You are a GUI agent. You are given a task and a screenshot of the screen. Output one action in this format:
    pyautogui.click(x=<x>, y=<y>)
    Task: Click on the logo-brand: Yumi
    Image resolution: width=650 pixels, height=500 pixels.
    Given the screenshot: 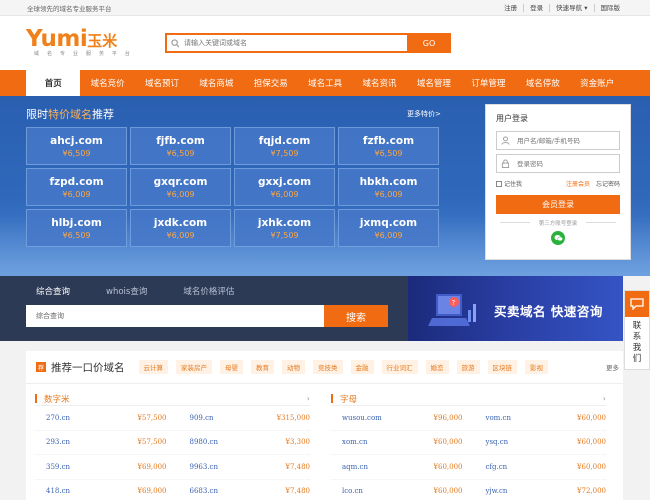 What is the action you would take?
    pyautogui.click(x=57, y=39)
    